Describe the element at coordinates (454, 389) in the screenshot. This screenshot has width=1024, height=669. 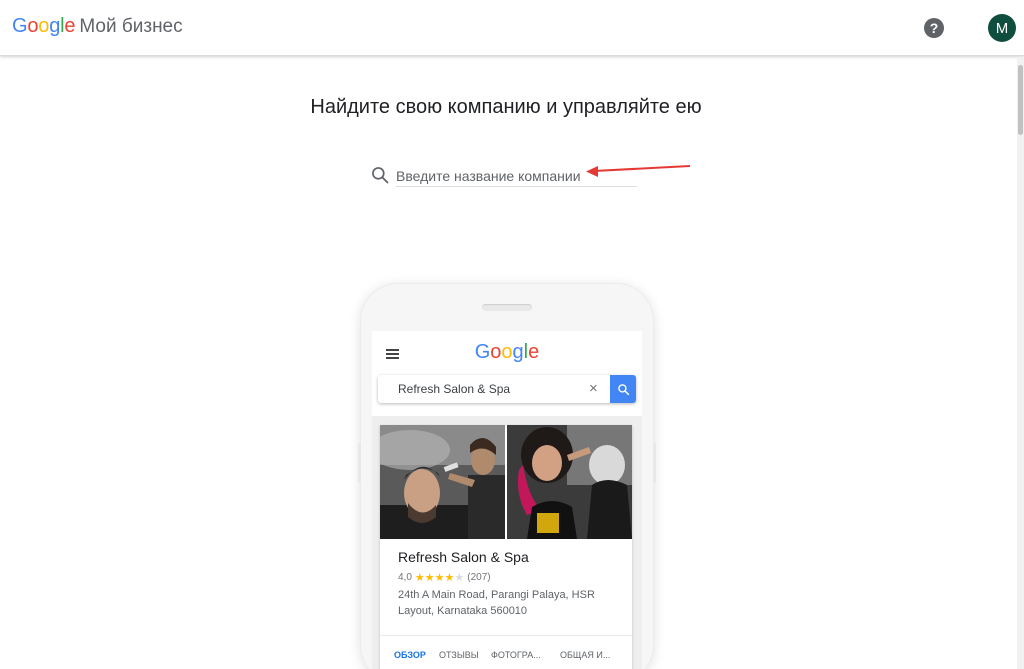
I see `phone-search-query: Refresh Salon & Spa` at that location.